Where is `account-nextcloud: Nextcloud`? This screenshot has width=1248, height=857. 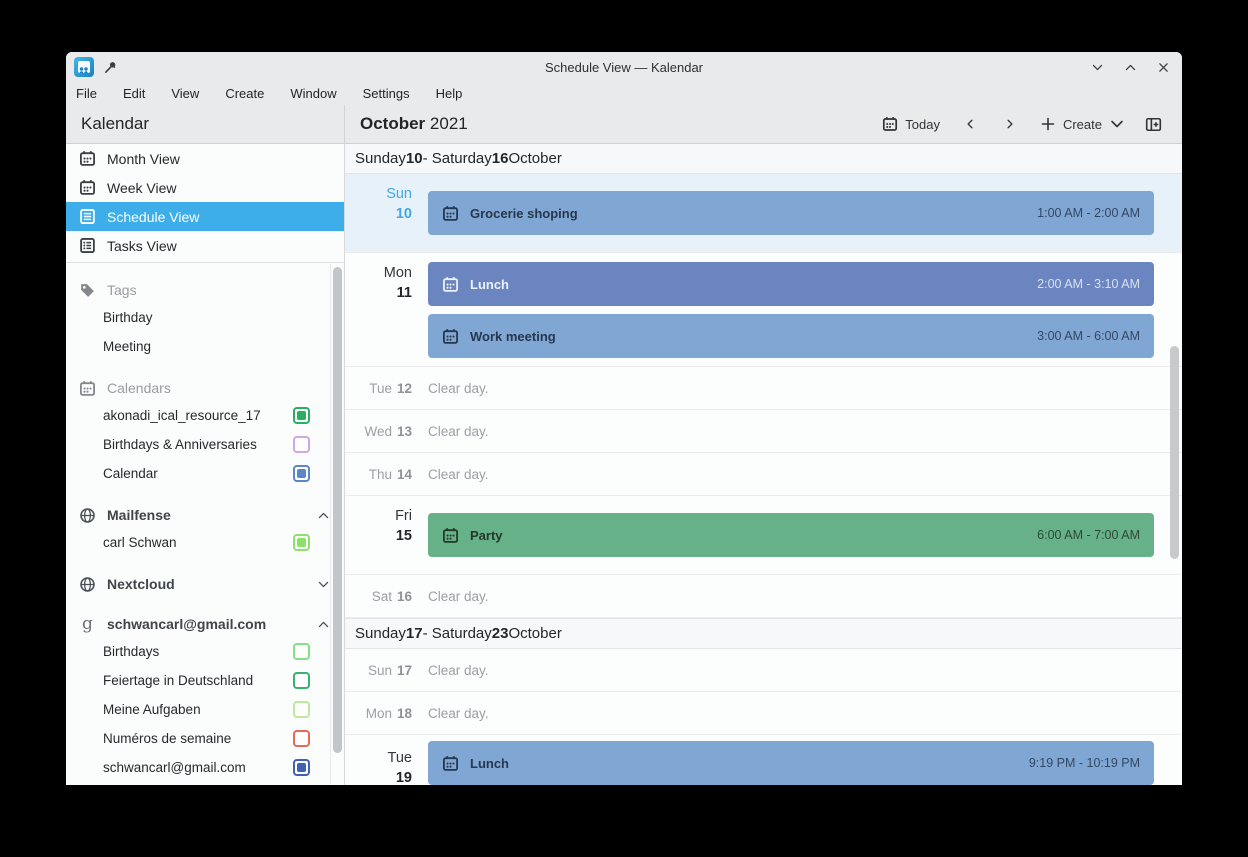 account-nextcloud: Nextcloud is located at coordinates (205, 584).